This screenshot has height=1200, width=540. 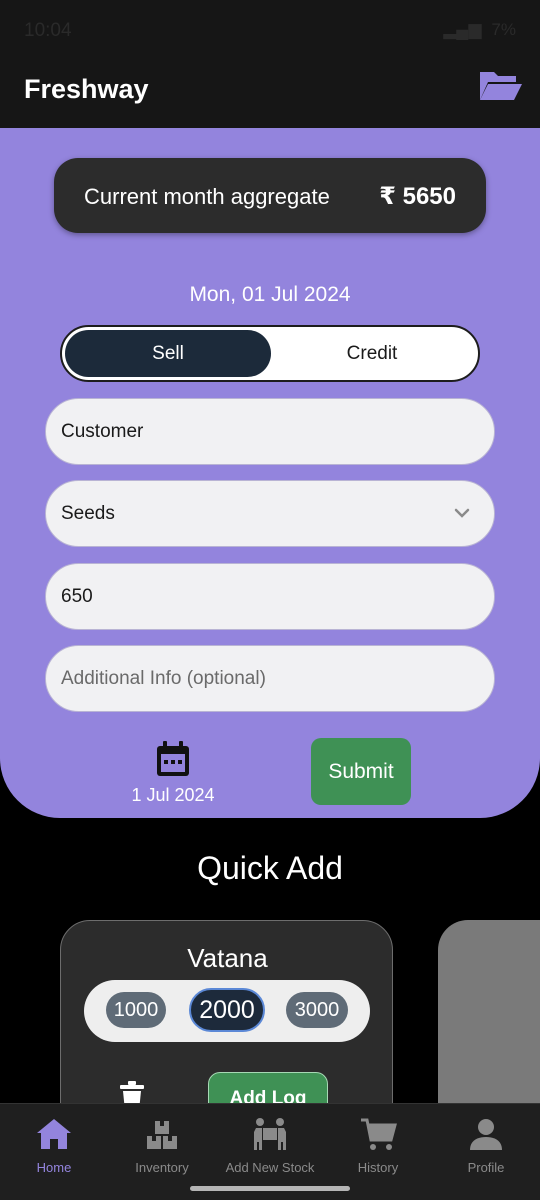 I want to click on nav-add-new-stock: Add New Stock, so click(x=270, y=1142).